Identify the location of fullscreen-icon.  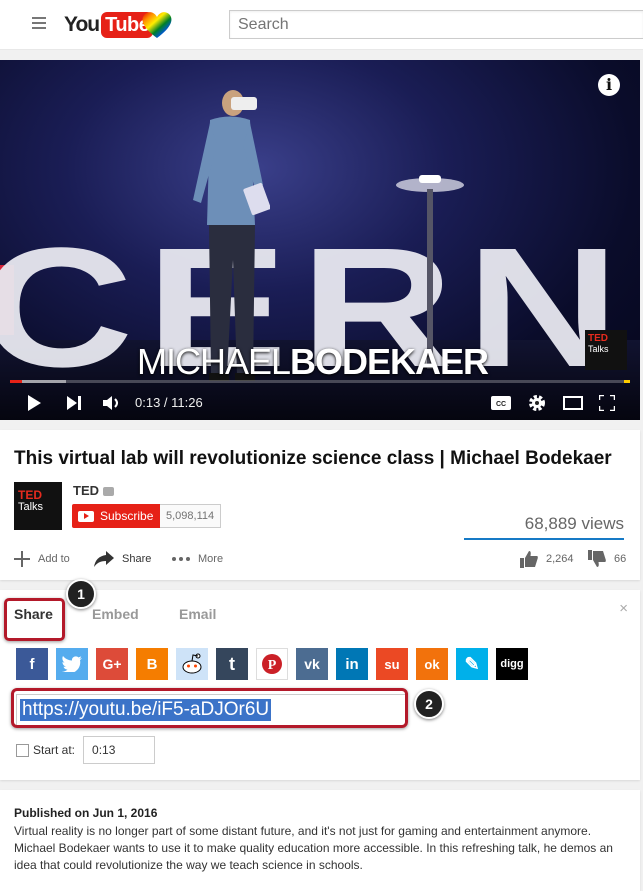
(607, 403).